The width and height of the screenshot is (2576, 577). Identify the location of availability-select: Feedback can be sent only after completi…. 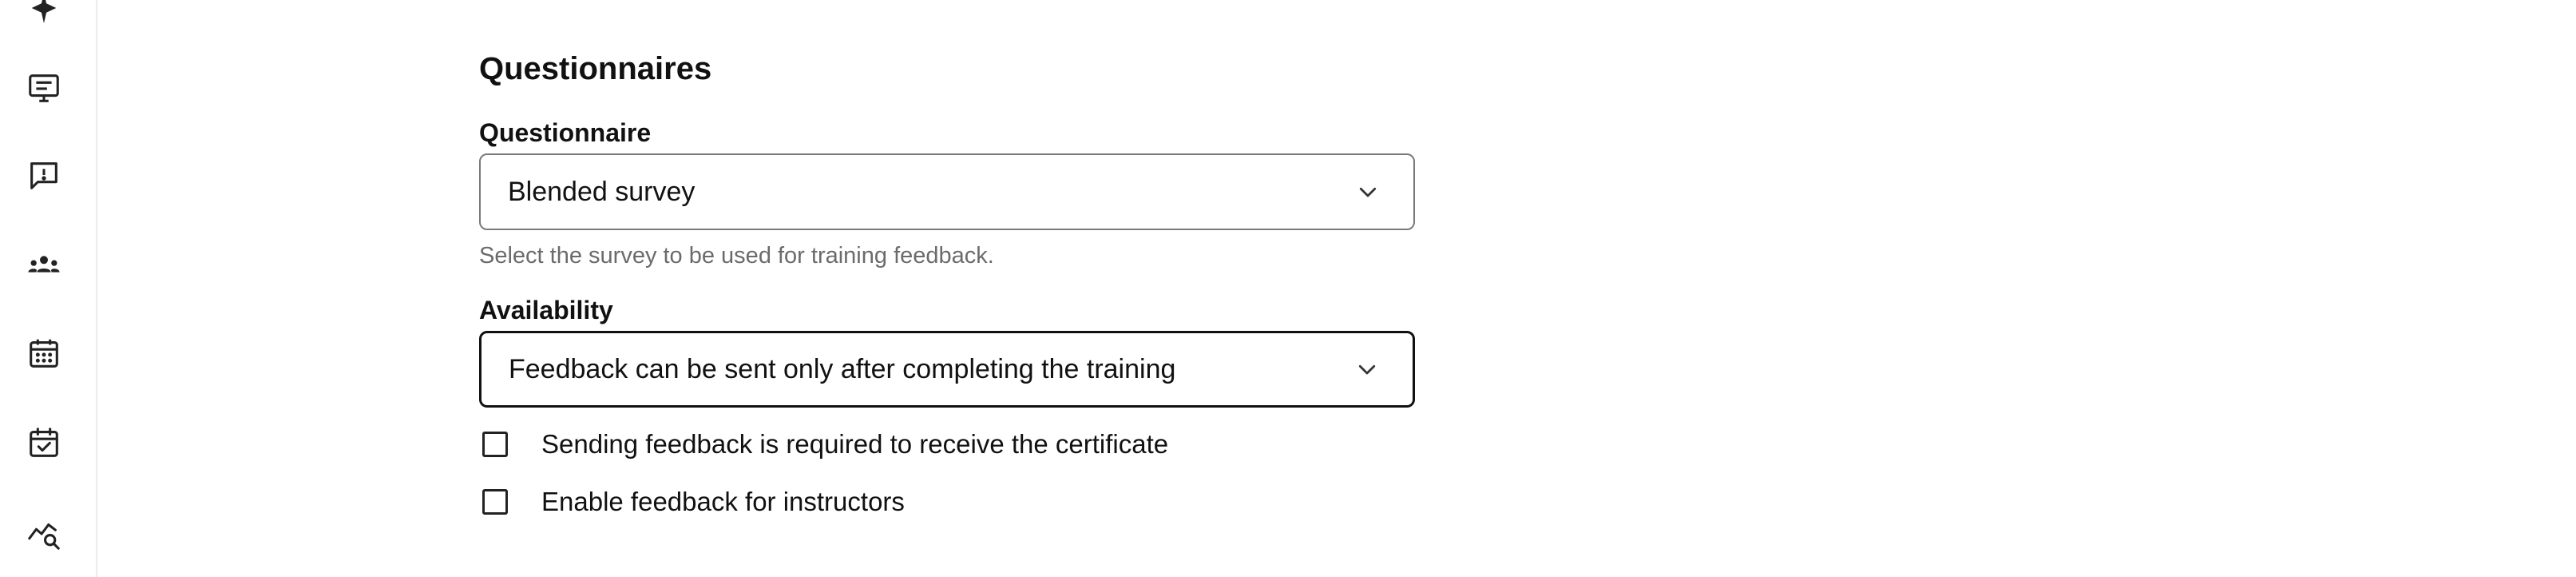
(947, 370).